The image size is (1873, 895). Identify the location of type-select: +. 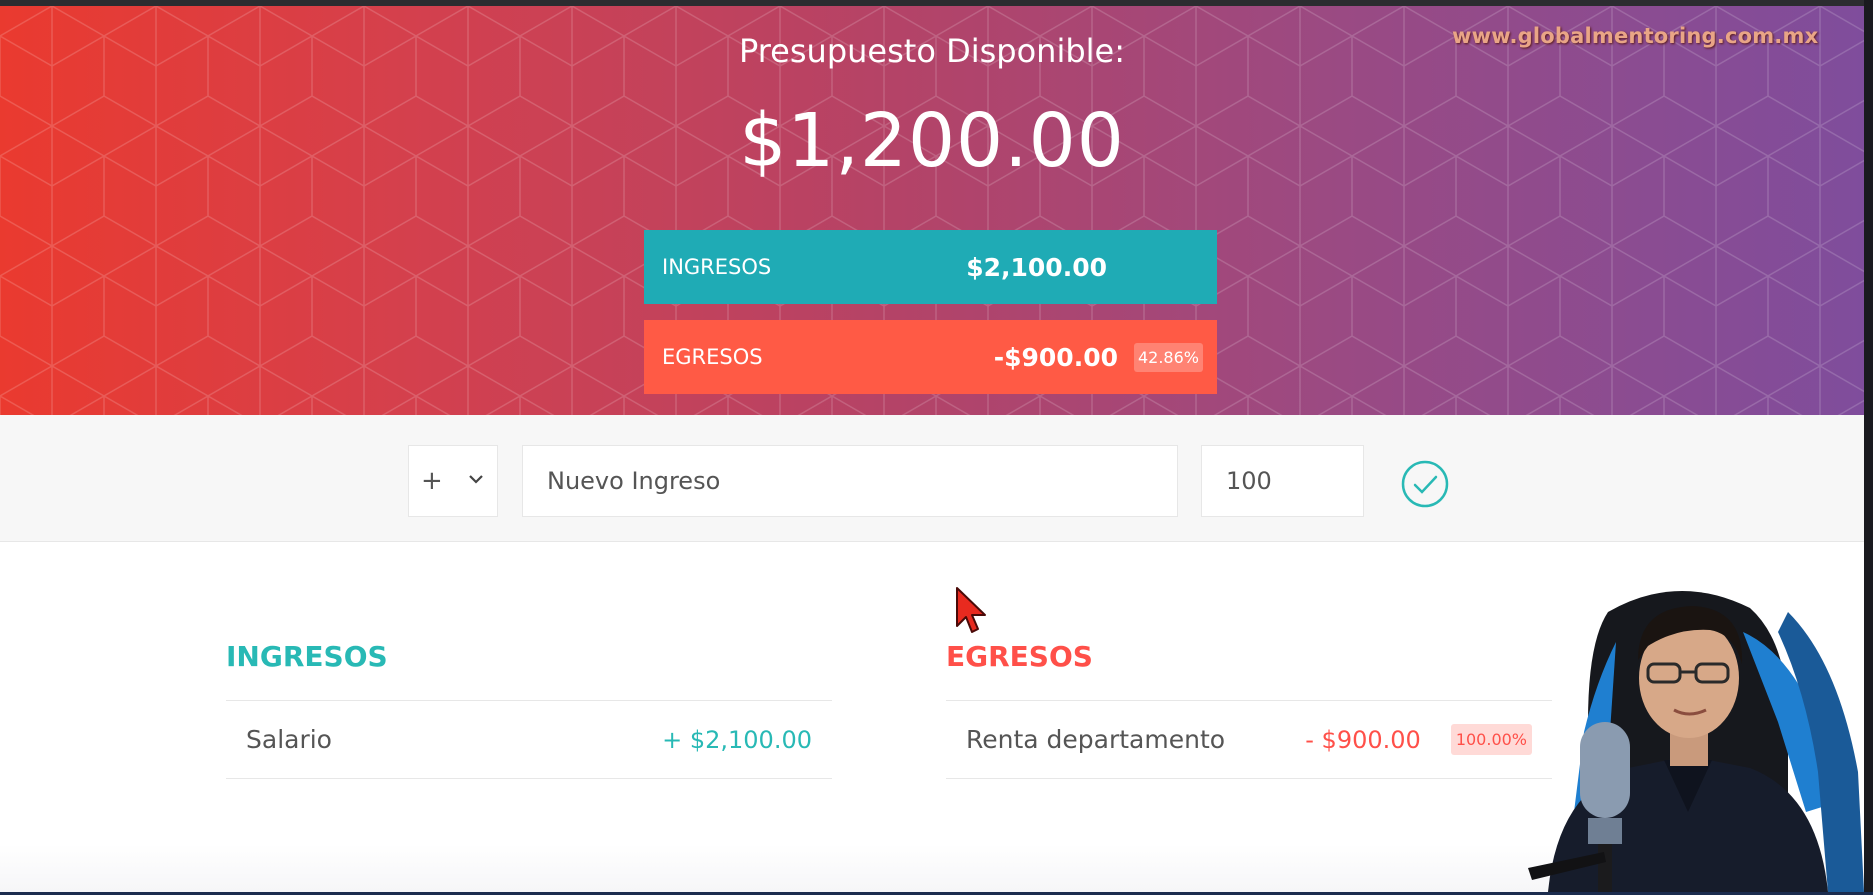
(453, 481).